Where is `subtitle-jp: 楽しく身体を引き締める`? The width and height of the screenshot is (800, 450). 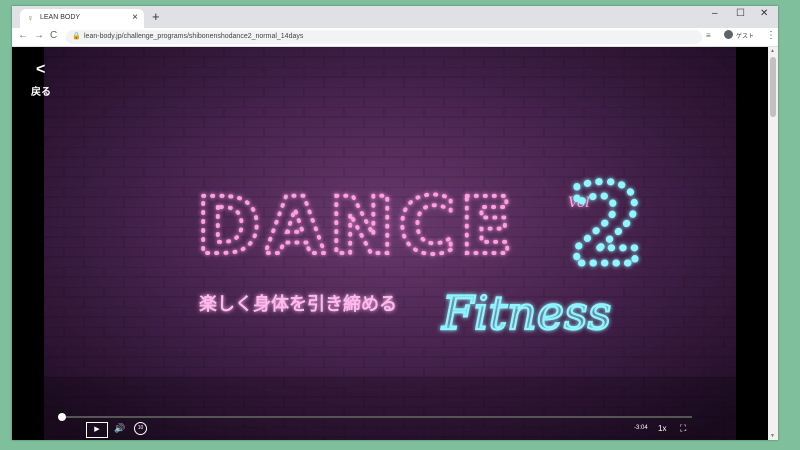
subtitle-jp: 楽しく身体を引き締める is located at coordinates (298, 304).